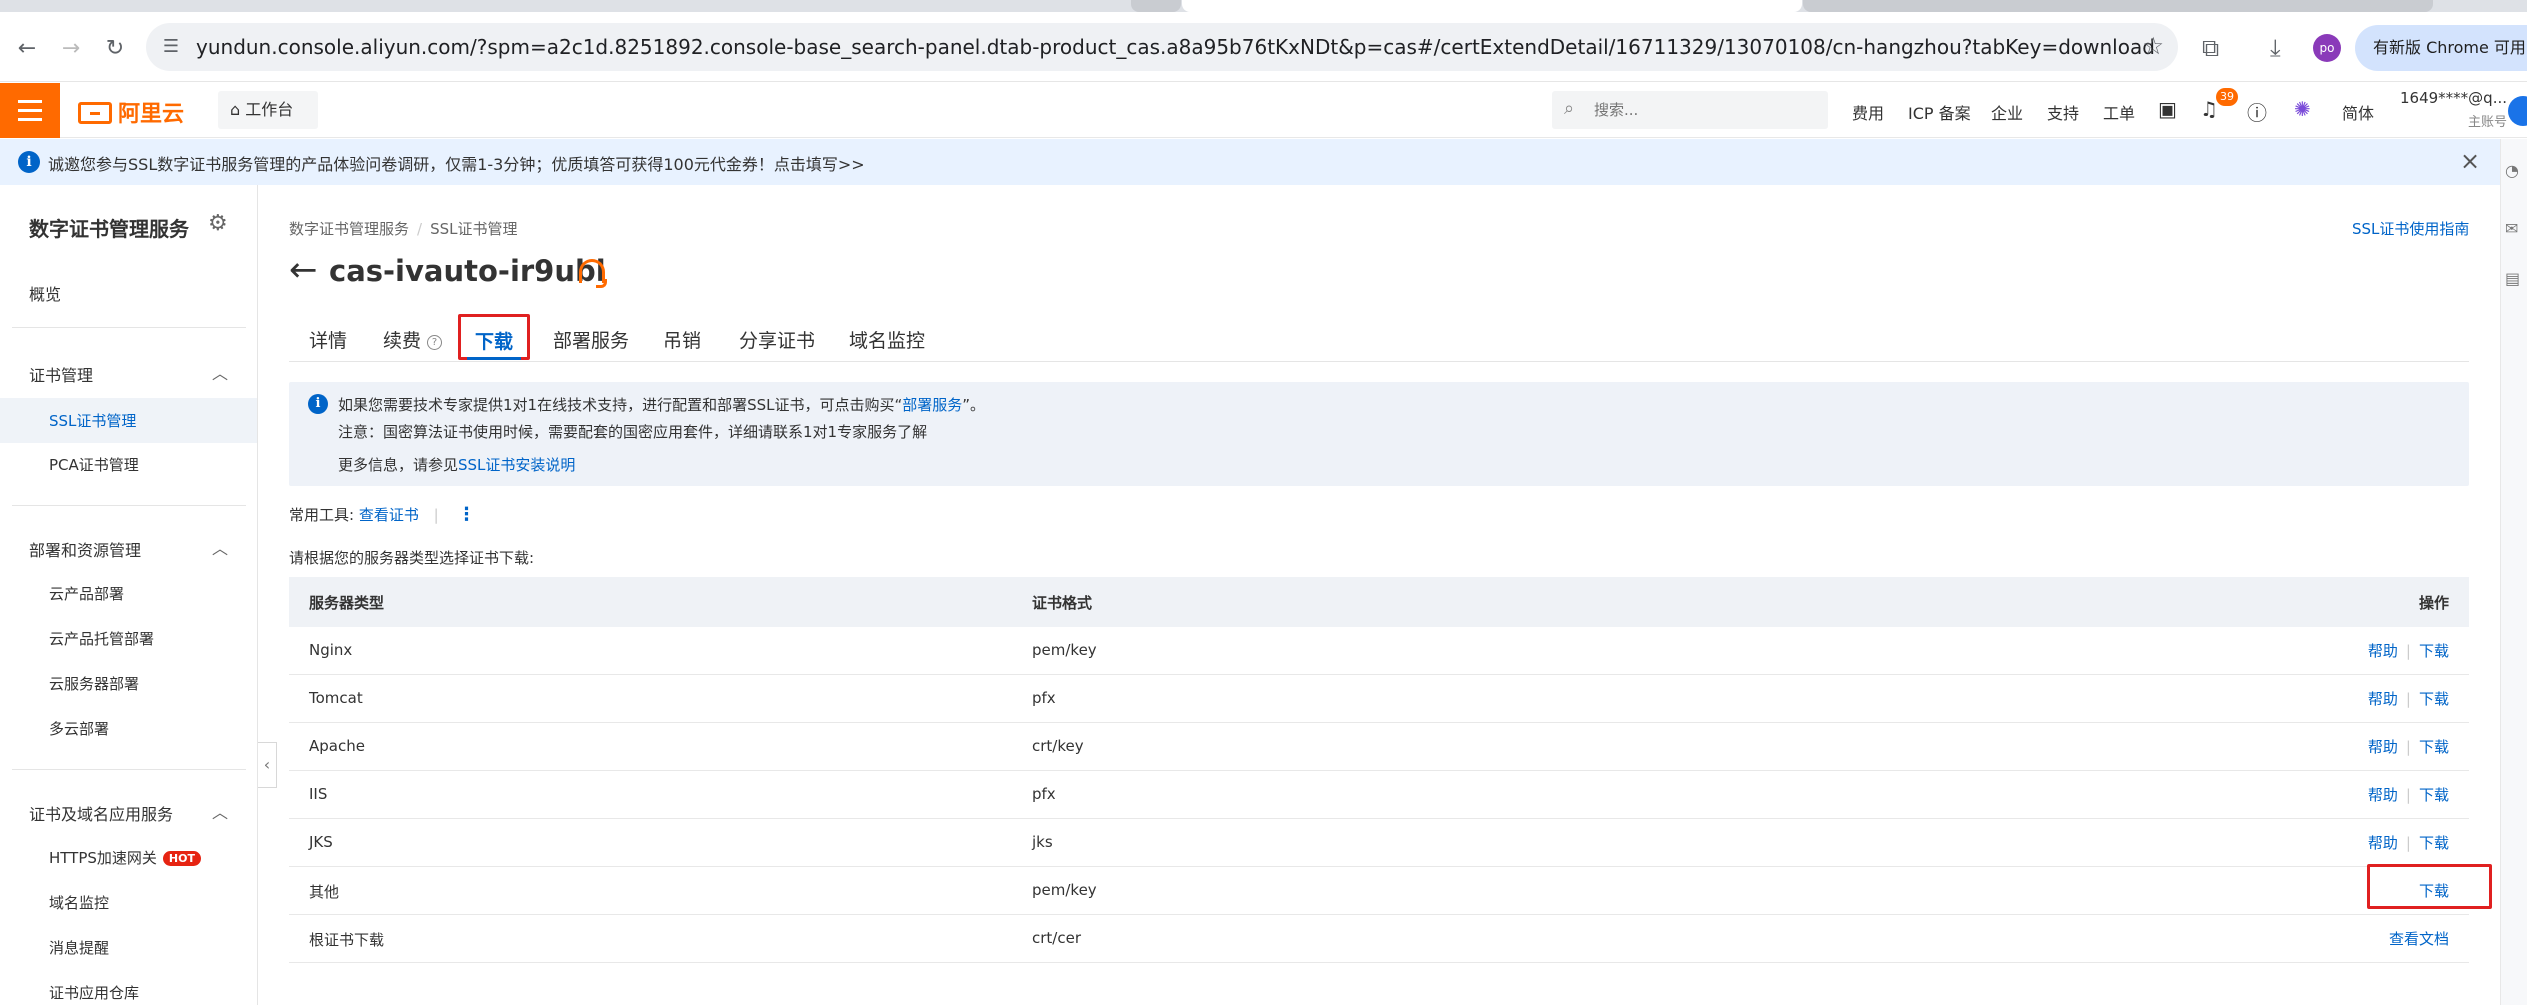  I want to click on info-icon: i, so click(318, 404).